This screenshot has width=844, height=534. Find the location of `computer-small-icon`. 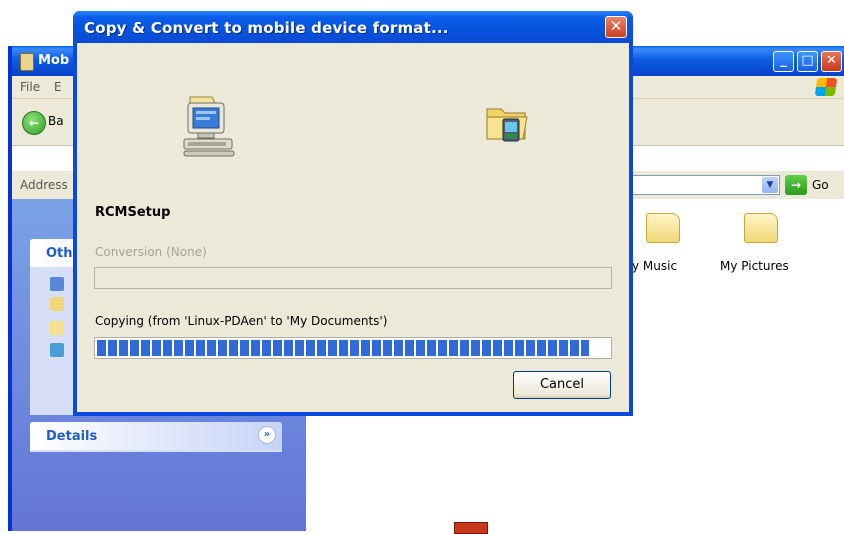

computer-small-icon is located at coordinates (57, 284).